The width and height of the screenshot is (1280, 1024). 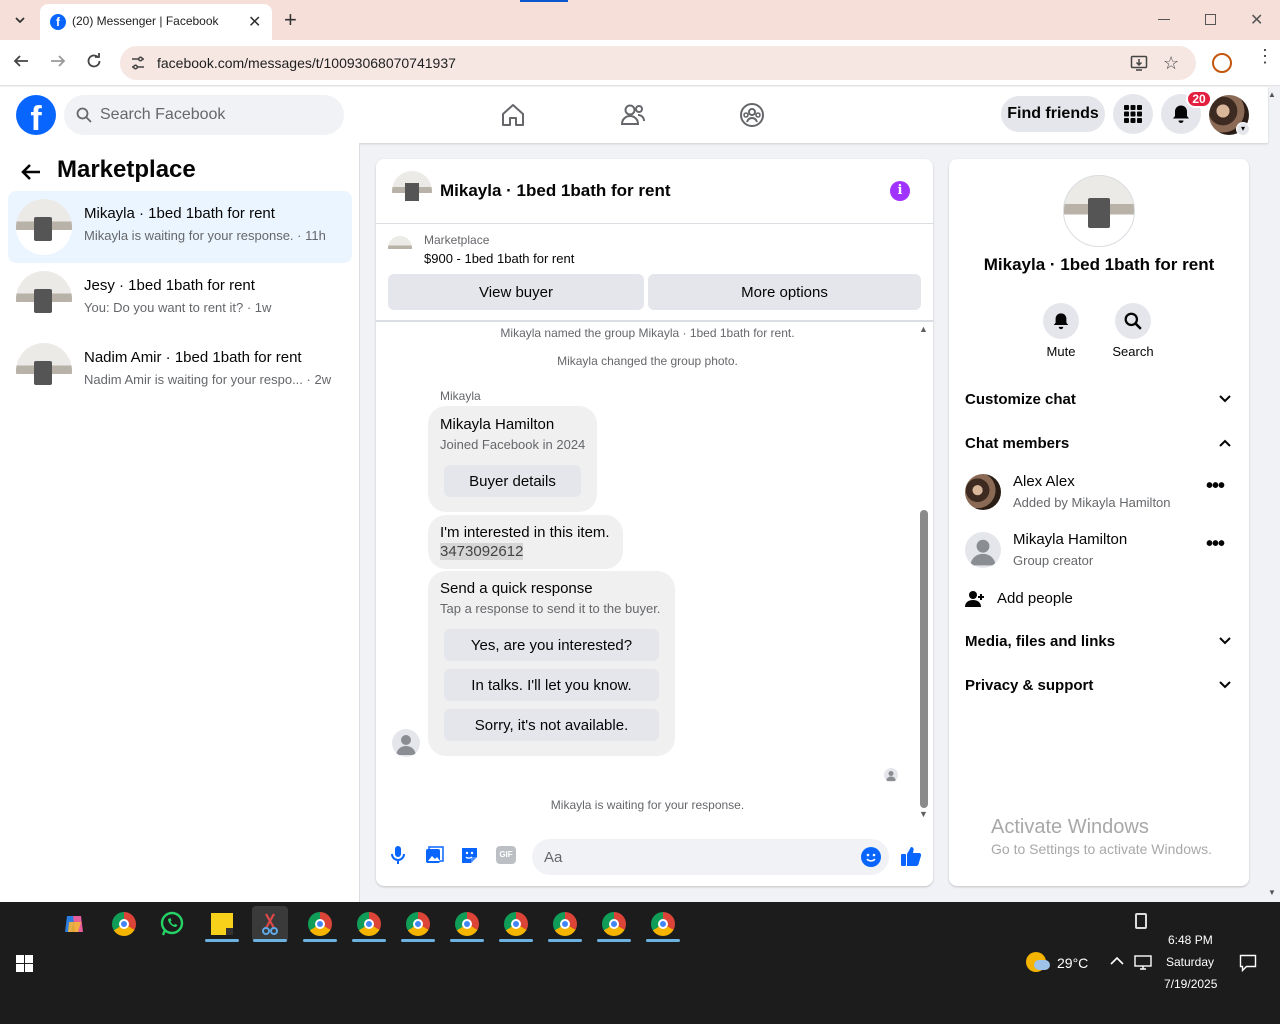 What do you see at coordinates (1222, 63) in the screenshot?
I see `profile-icon` at bounding box center [1222, 63].